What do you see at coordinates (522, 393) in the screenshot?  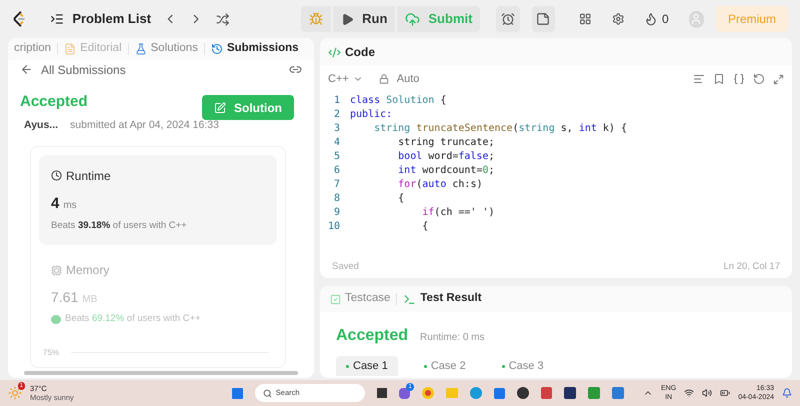 I see `media-icon` at bounding box center [522, 393].